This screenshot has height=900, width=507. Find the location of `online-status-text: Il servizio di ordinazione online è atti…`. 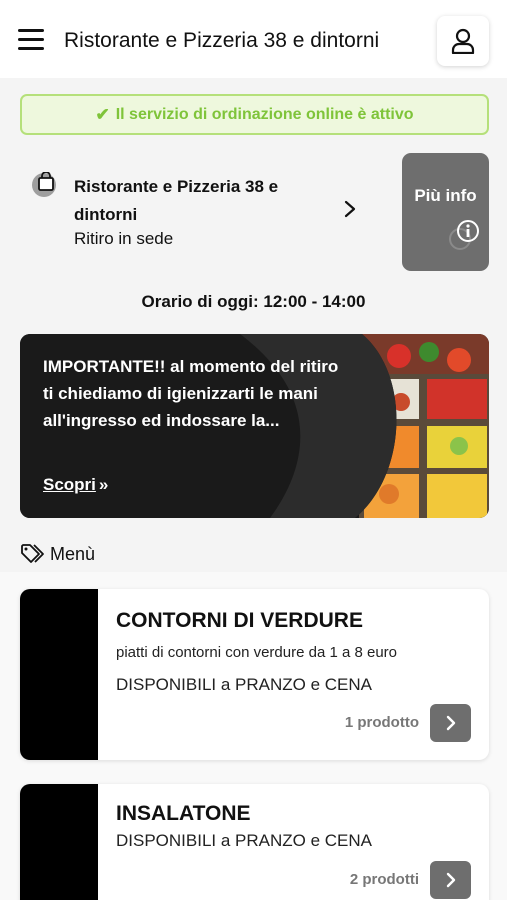

online-status-text: Il servizio di ordinazione online è atti… is located at coordinates (264, 114).